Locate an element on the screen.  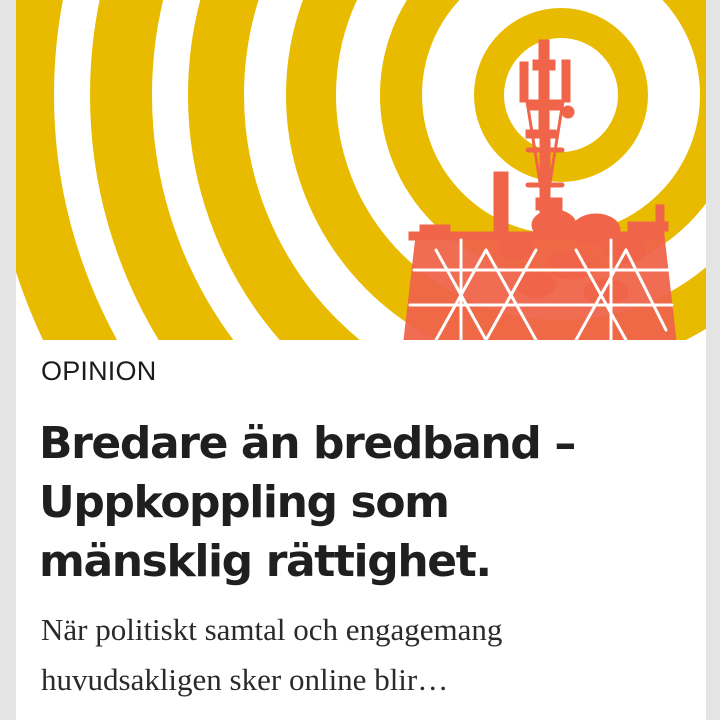
section-label: OPINION is located at coordinates (99, 371).